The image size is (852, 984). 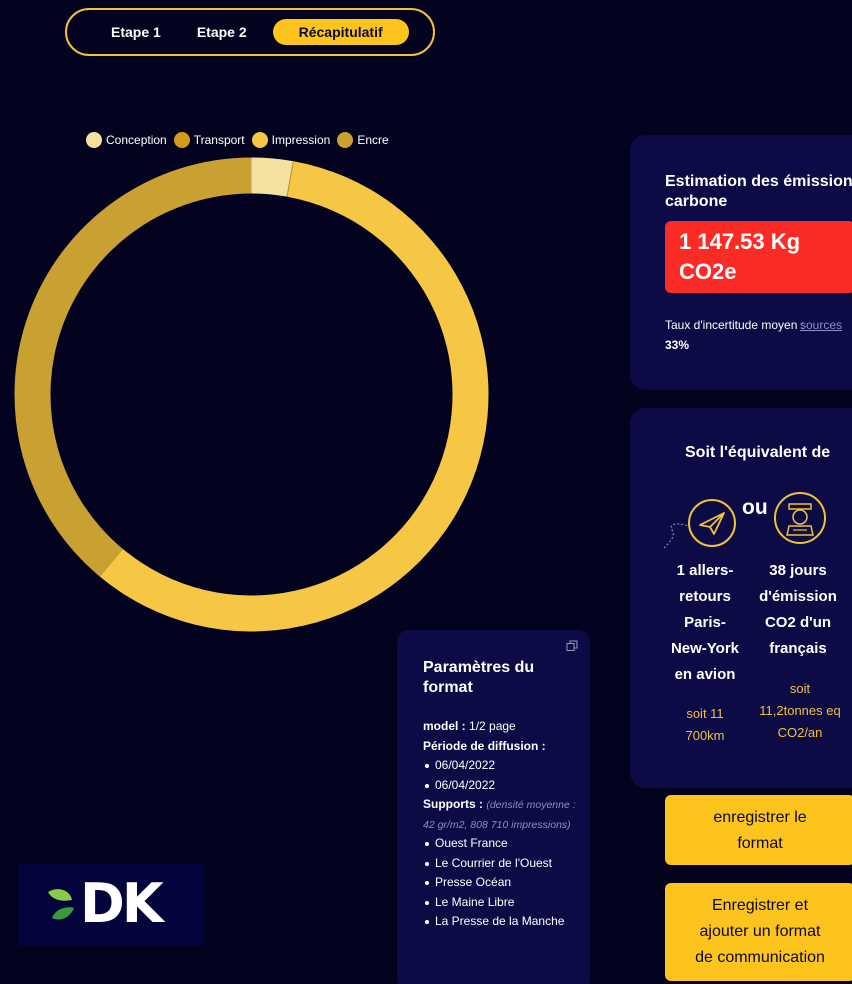 I want to click on uncertainty-value: 33%, so click(x=677, y=345).